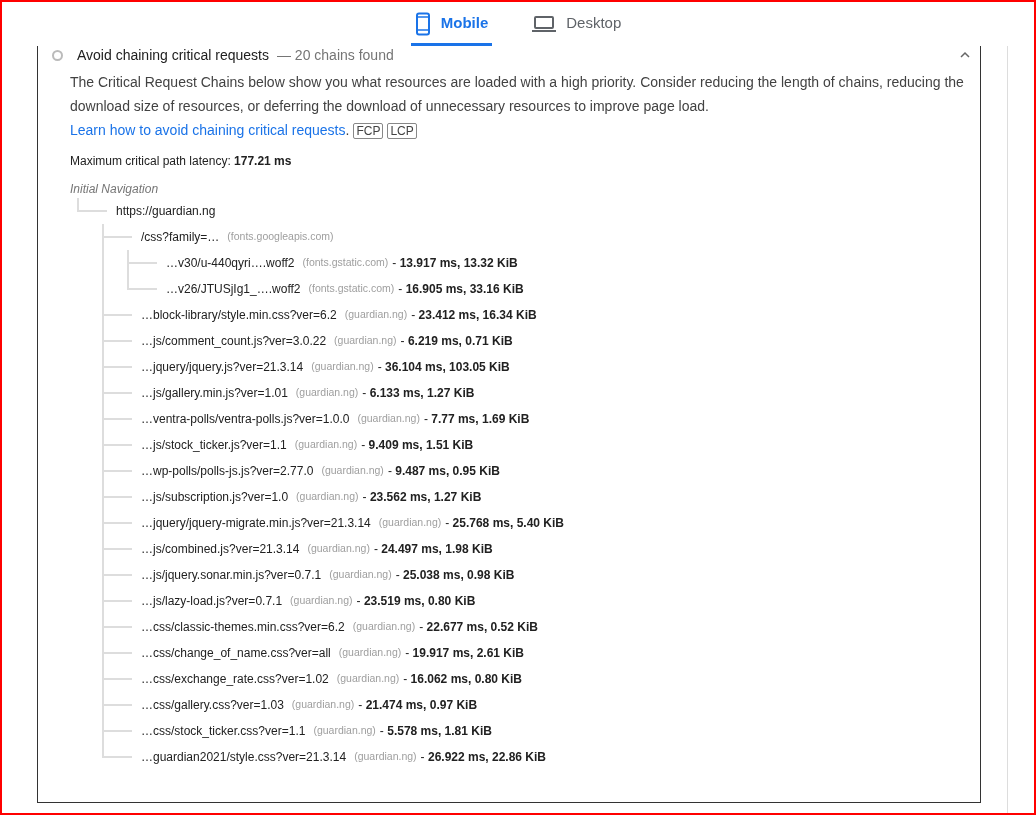  I want to click on latency-text: Maximum critical path latency: 177.21 ms, so click(181, 161).